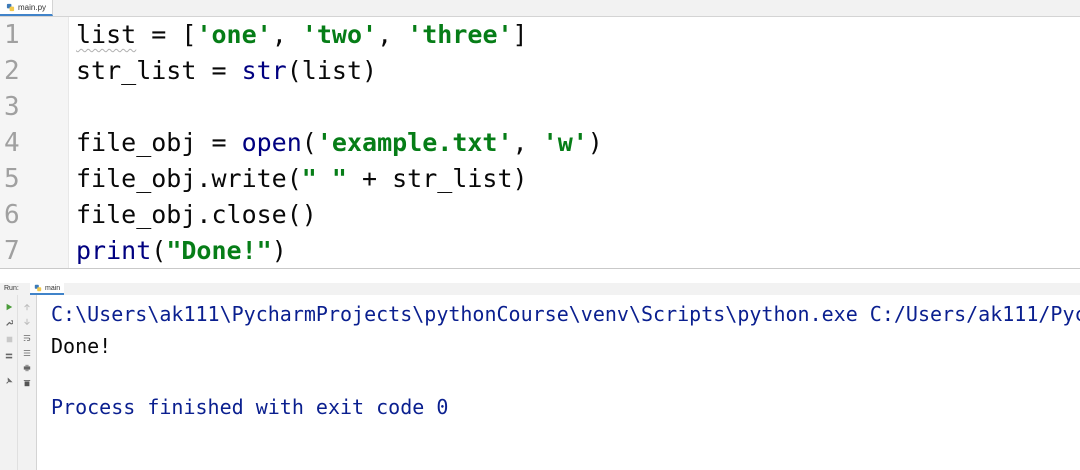 The height and width of the screenshot is (470, 1080). Describe the element at coordinates (27, 307) in the screenshot. I see `arrow-up-icon` at that location.